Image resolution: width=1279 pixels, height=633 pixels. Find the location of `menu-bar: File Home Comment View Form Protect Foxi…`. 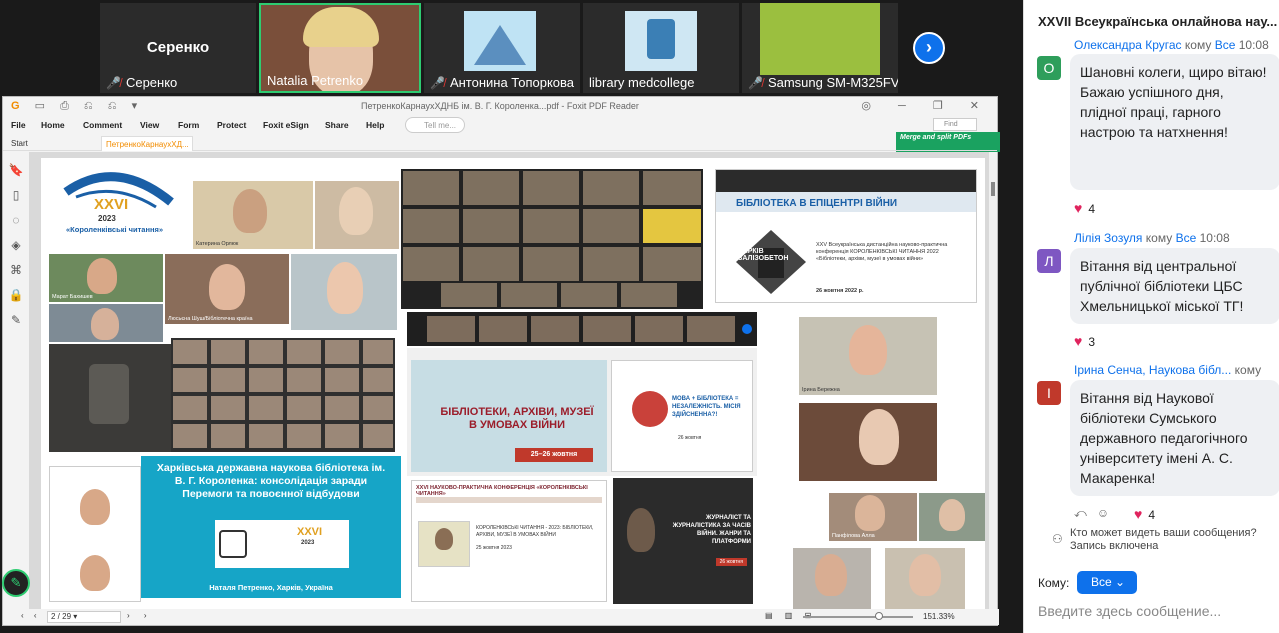

menu-bar: File Home Comment View Form Protect Foxi… is located at coordinates (500, 125).